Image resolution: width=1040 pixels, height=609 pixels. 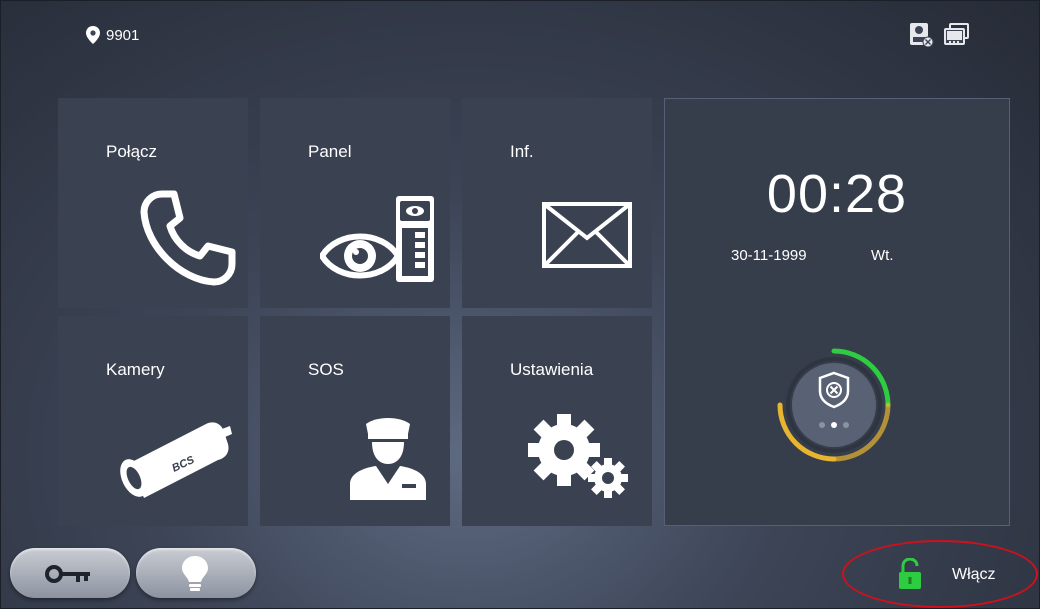 What do you see at coordinates (135, 369) in the screenshot?
I see `tile-cameras-label: Kamery` at bounding box center [135, 369].